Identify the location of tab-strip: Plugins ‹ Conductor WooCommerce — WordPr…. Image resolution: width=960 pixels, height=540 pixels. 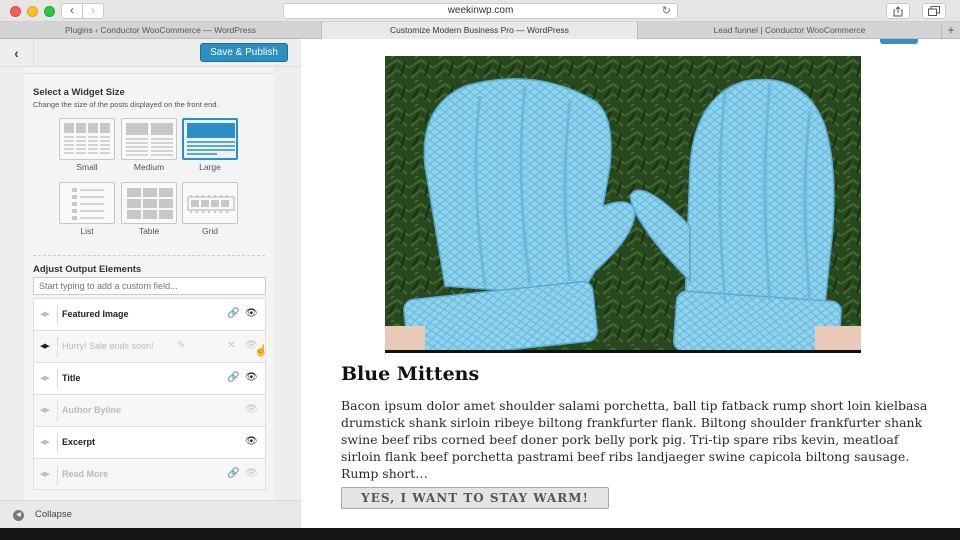
(480, 30).